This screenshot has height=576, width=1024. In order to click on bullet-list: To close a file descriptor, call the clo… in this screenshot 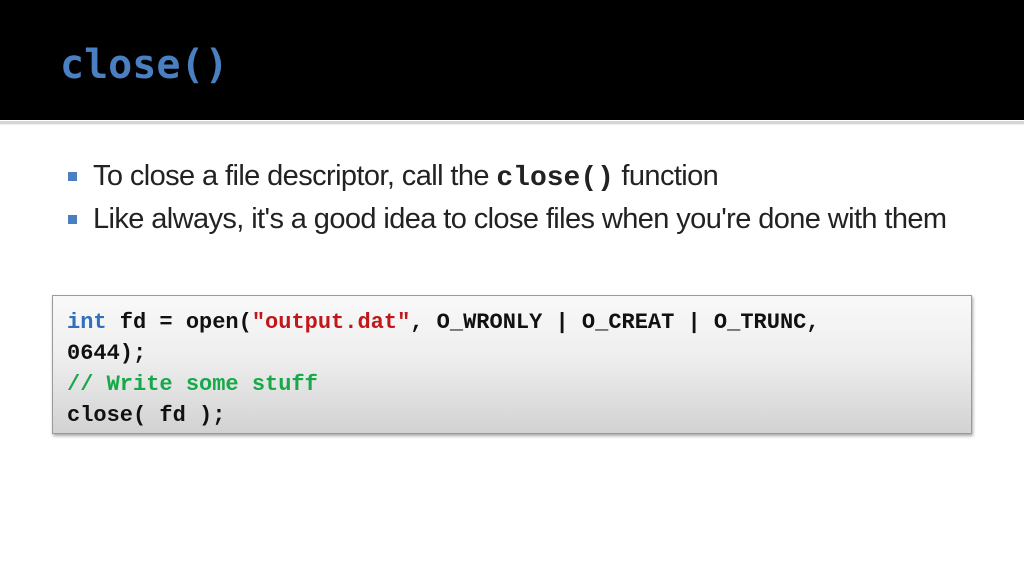, I will do `click(518, 198)`.